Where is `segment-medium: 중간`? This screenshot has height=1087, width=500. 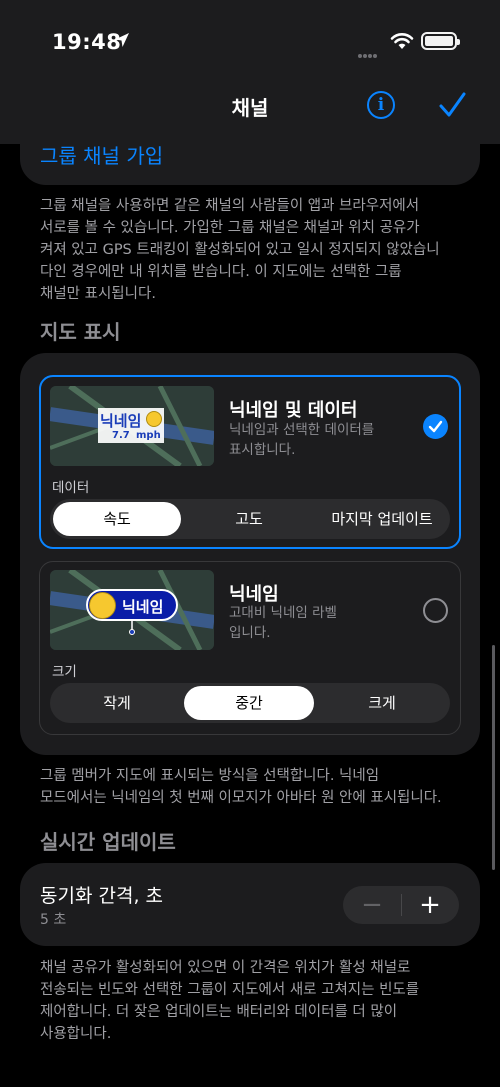
segment-medium: 중간 is located at coordinates (249, 703).